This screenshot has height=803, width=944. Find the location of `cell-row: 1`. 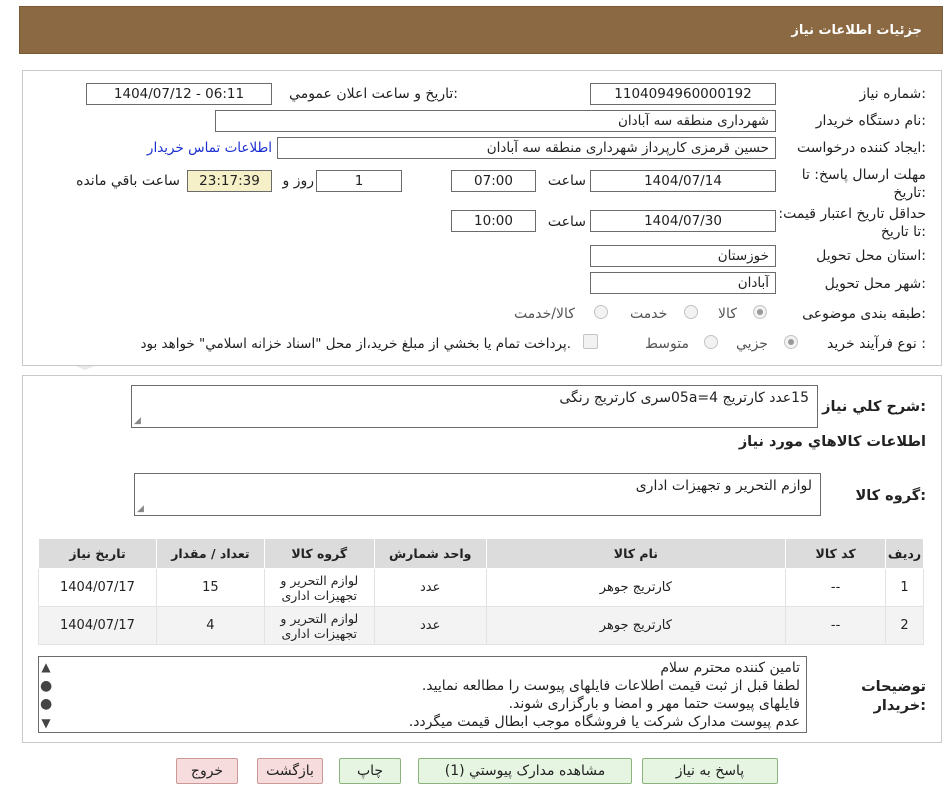

cell-row: 1 is located at coordinates (904, 587).